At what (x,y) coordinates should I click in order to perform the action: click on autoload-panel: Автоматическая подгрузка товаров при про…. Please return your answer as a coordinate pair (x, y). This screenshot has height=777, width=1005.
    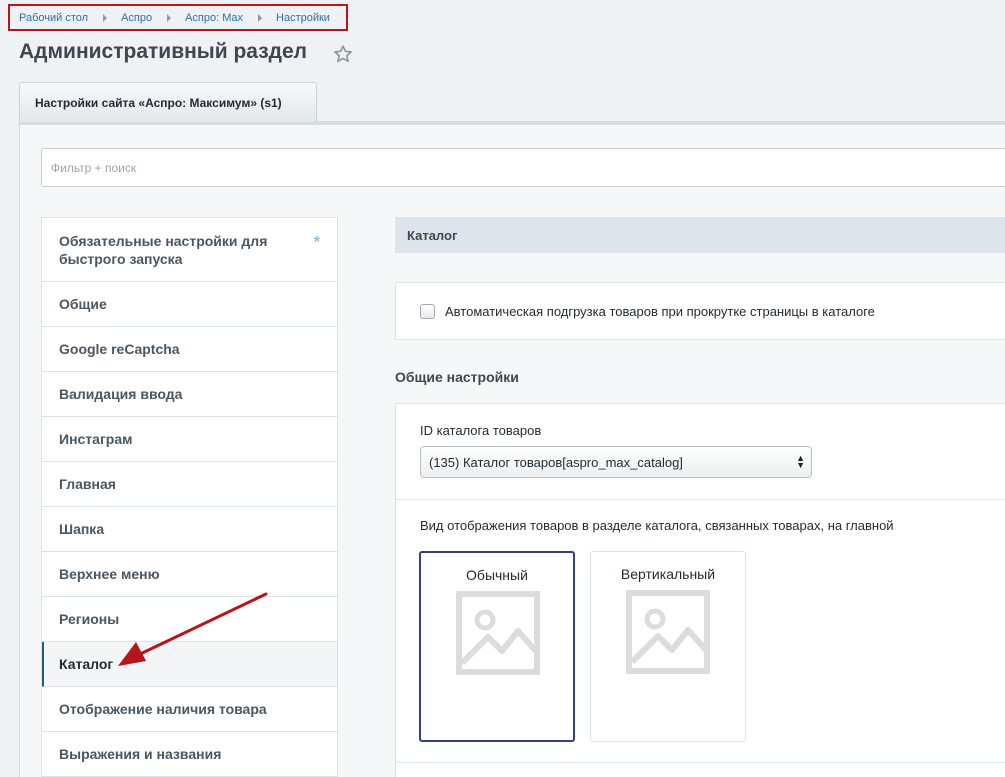
    Looking at the image, I should click on (700, 311).